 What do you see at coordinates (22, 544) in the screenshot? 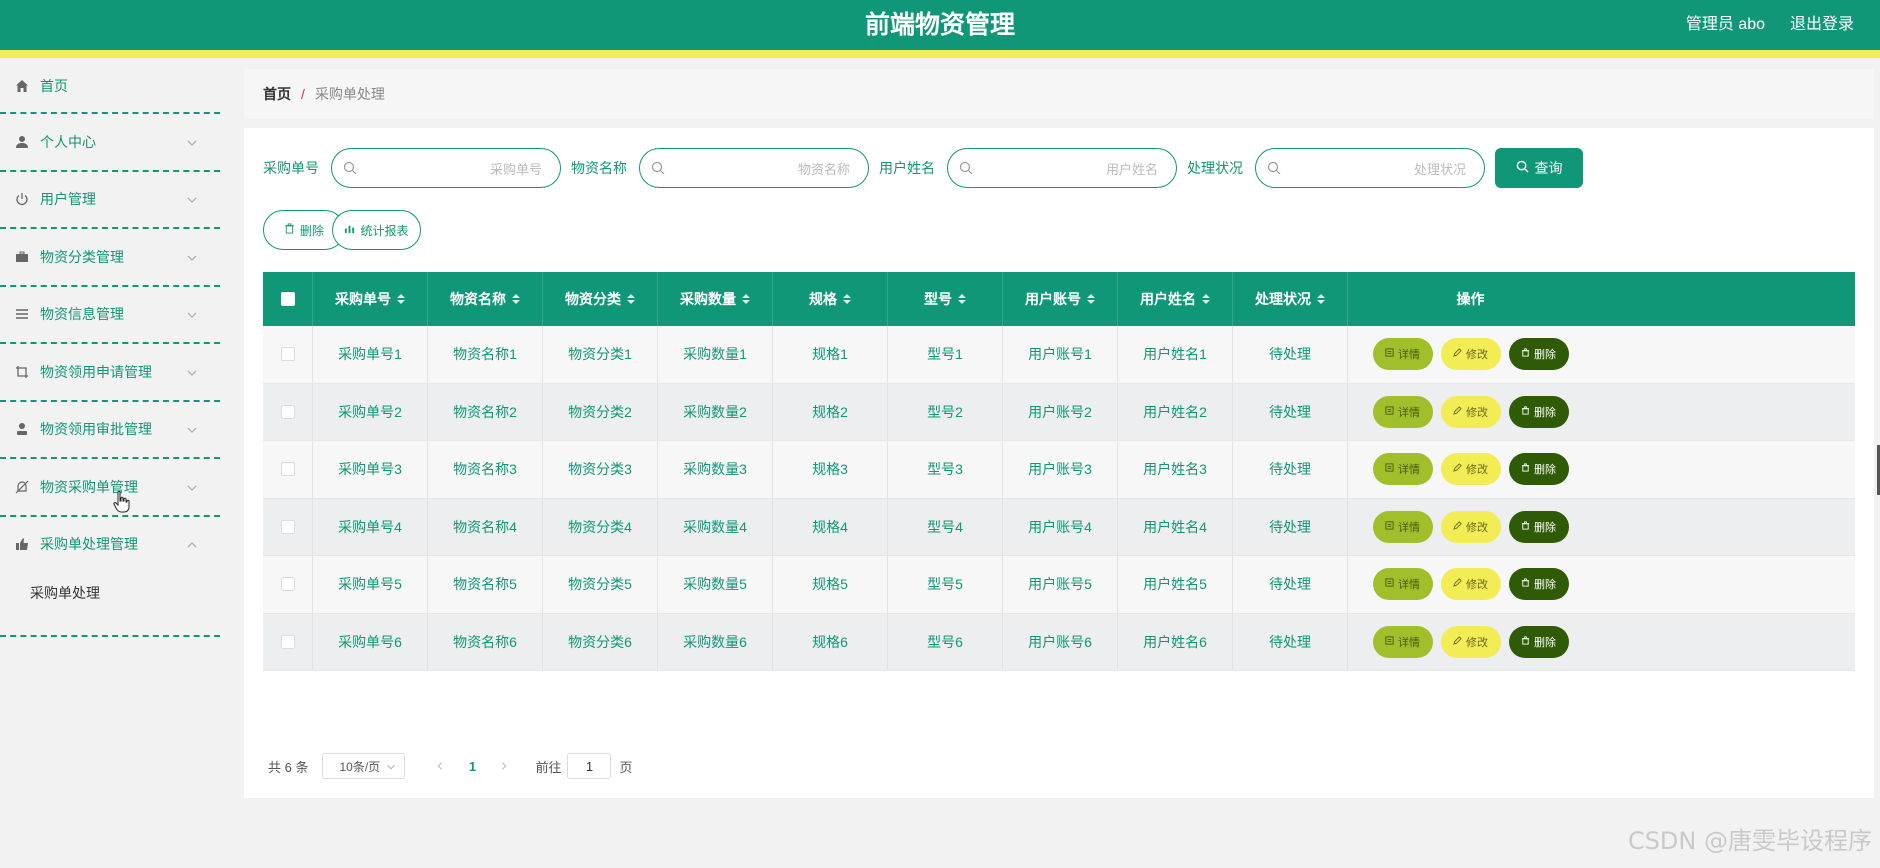
I see `thumb-up-icon` at bounding box center [22, 544].